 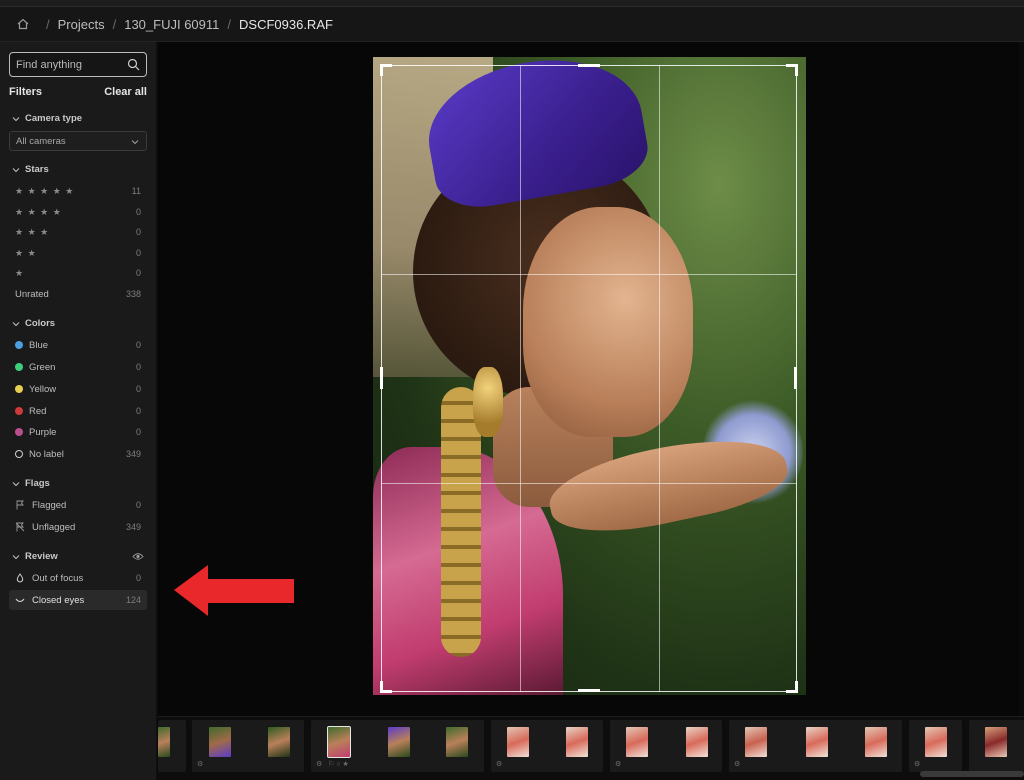 What do you see at coordinates (78, 527) in the screenshot?
I see `flag-filter-unflagged: Unflagged 349` at bounding box center [78, 527].